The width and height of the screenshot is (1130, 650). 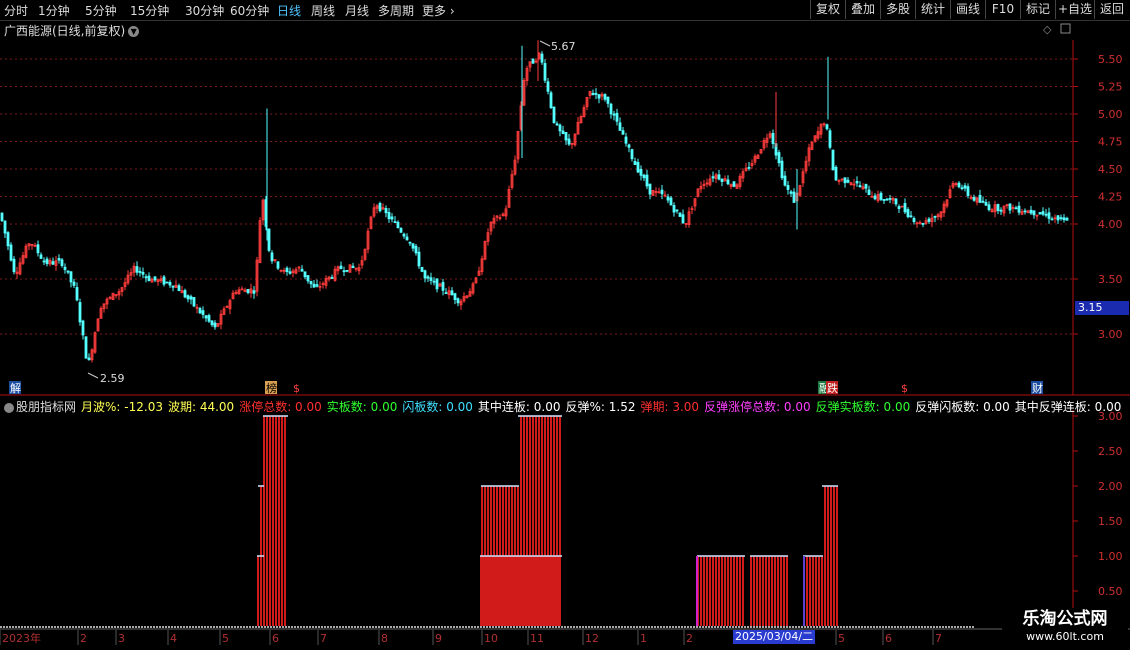 I want to click on indicator-item: 其中反弹连板: 0.00, so click(x=1068, y=407).